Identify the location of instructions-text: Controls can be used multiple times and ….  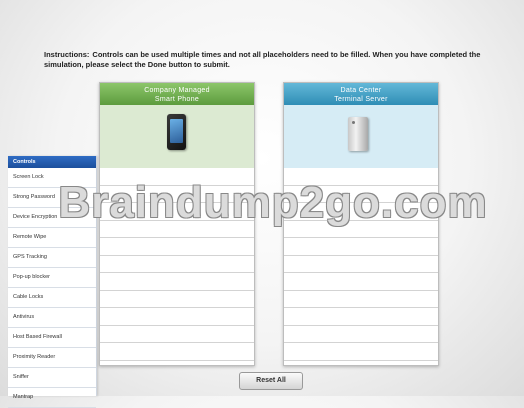
(262, 59).